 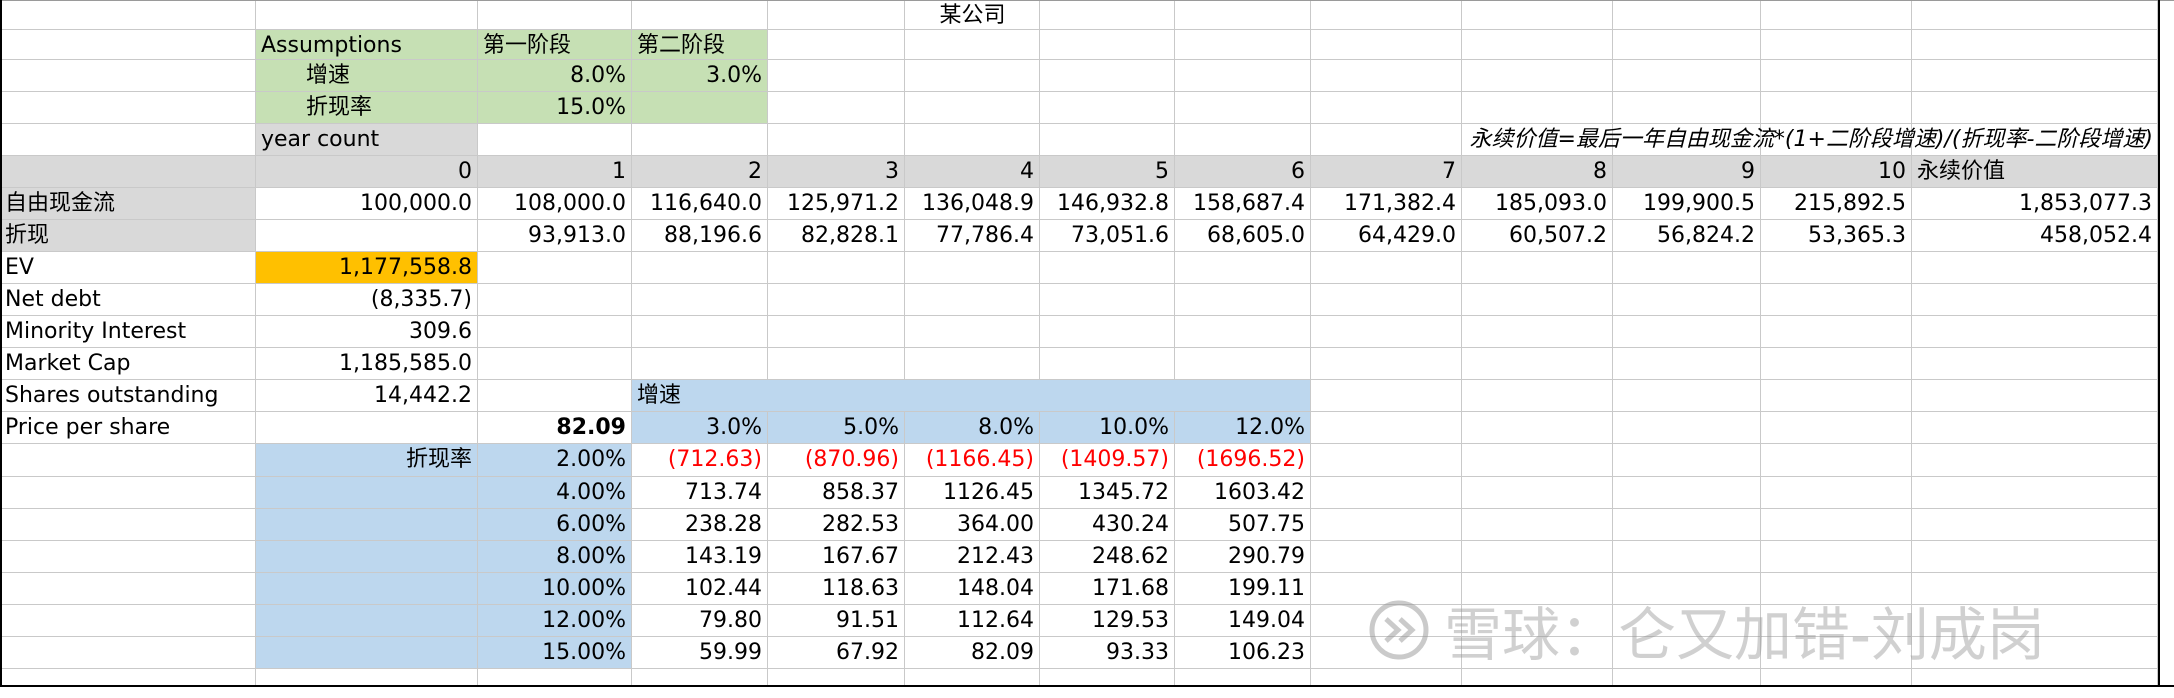 What do you see at coordinates (1107, 172) in the screenshot?
I see `year-header: 5` at bounding box center [1107, 172].